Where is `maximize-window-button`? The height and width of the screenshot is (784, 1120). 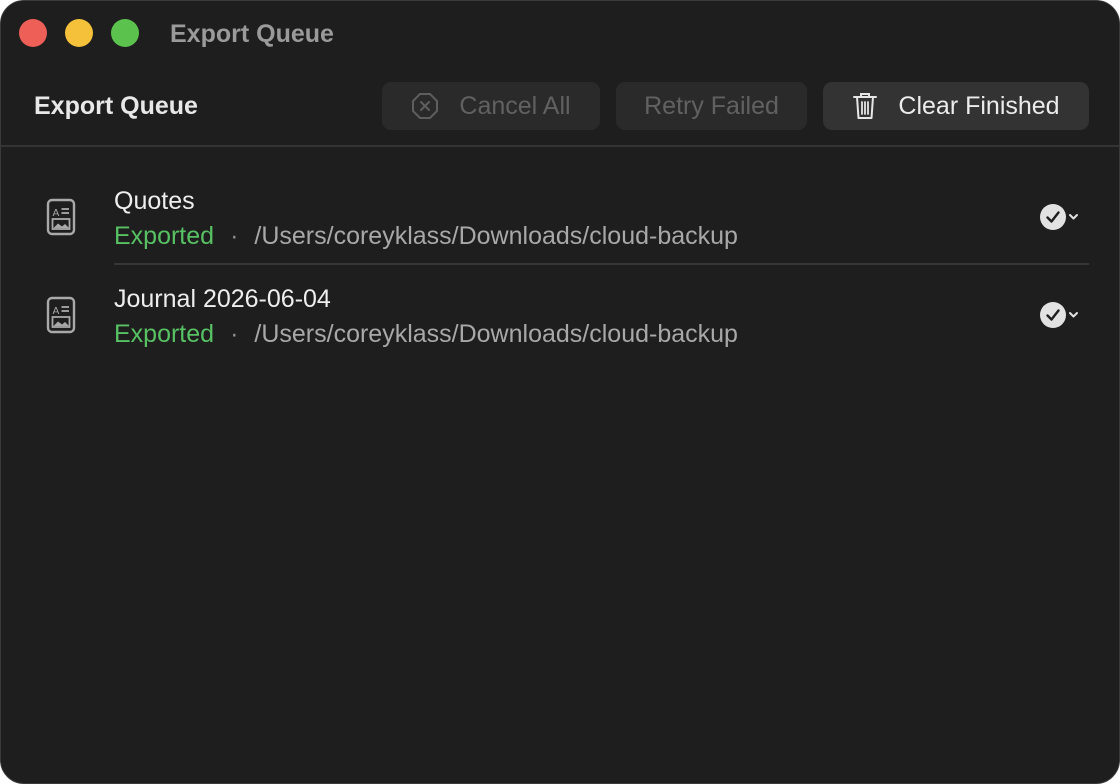
maximize-window-button is located at coordinates (125, 33).